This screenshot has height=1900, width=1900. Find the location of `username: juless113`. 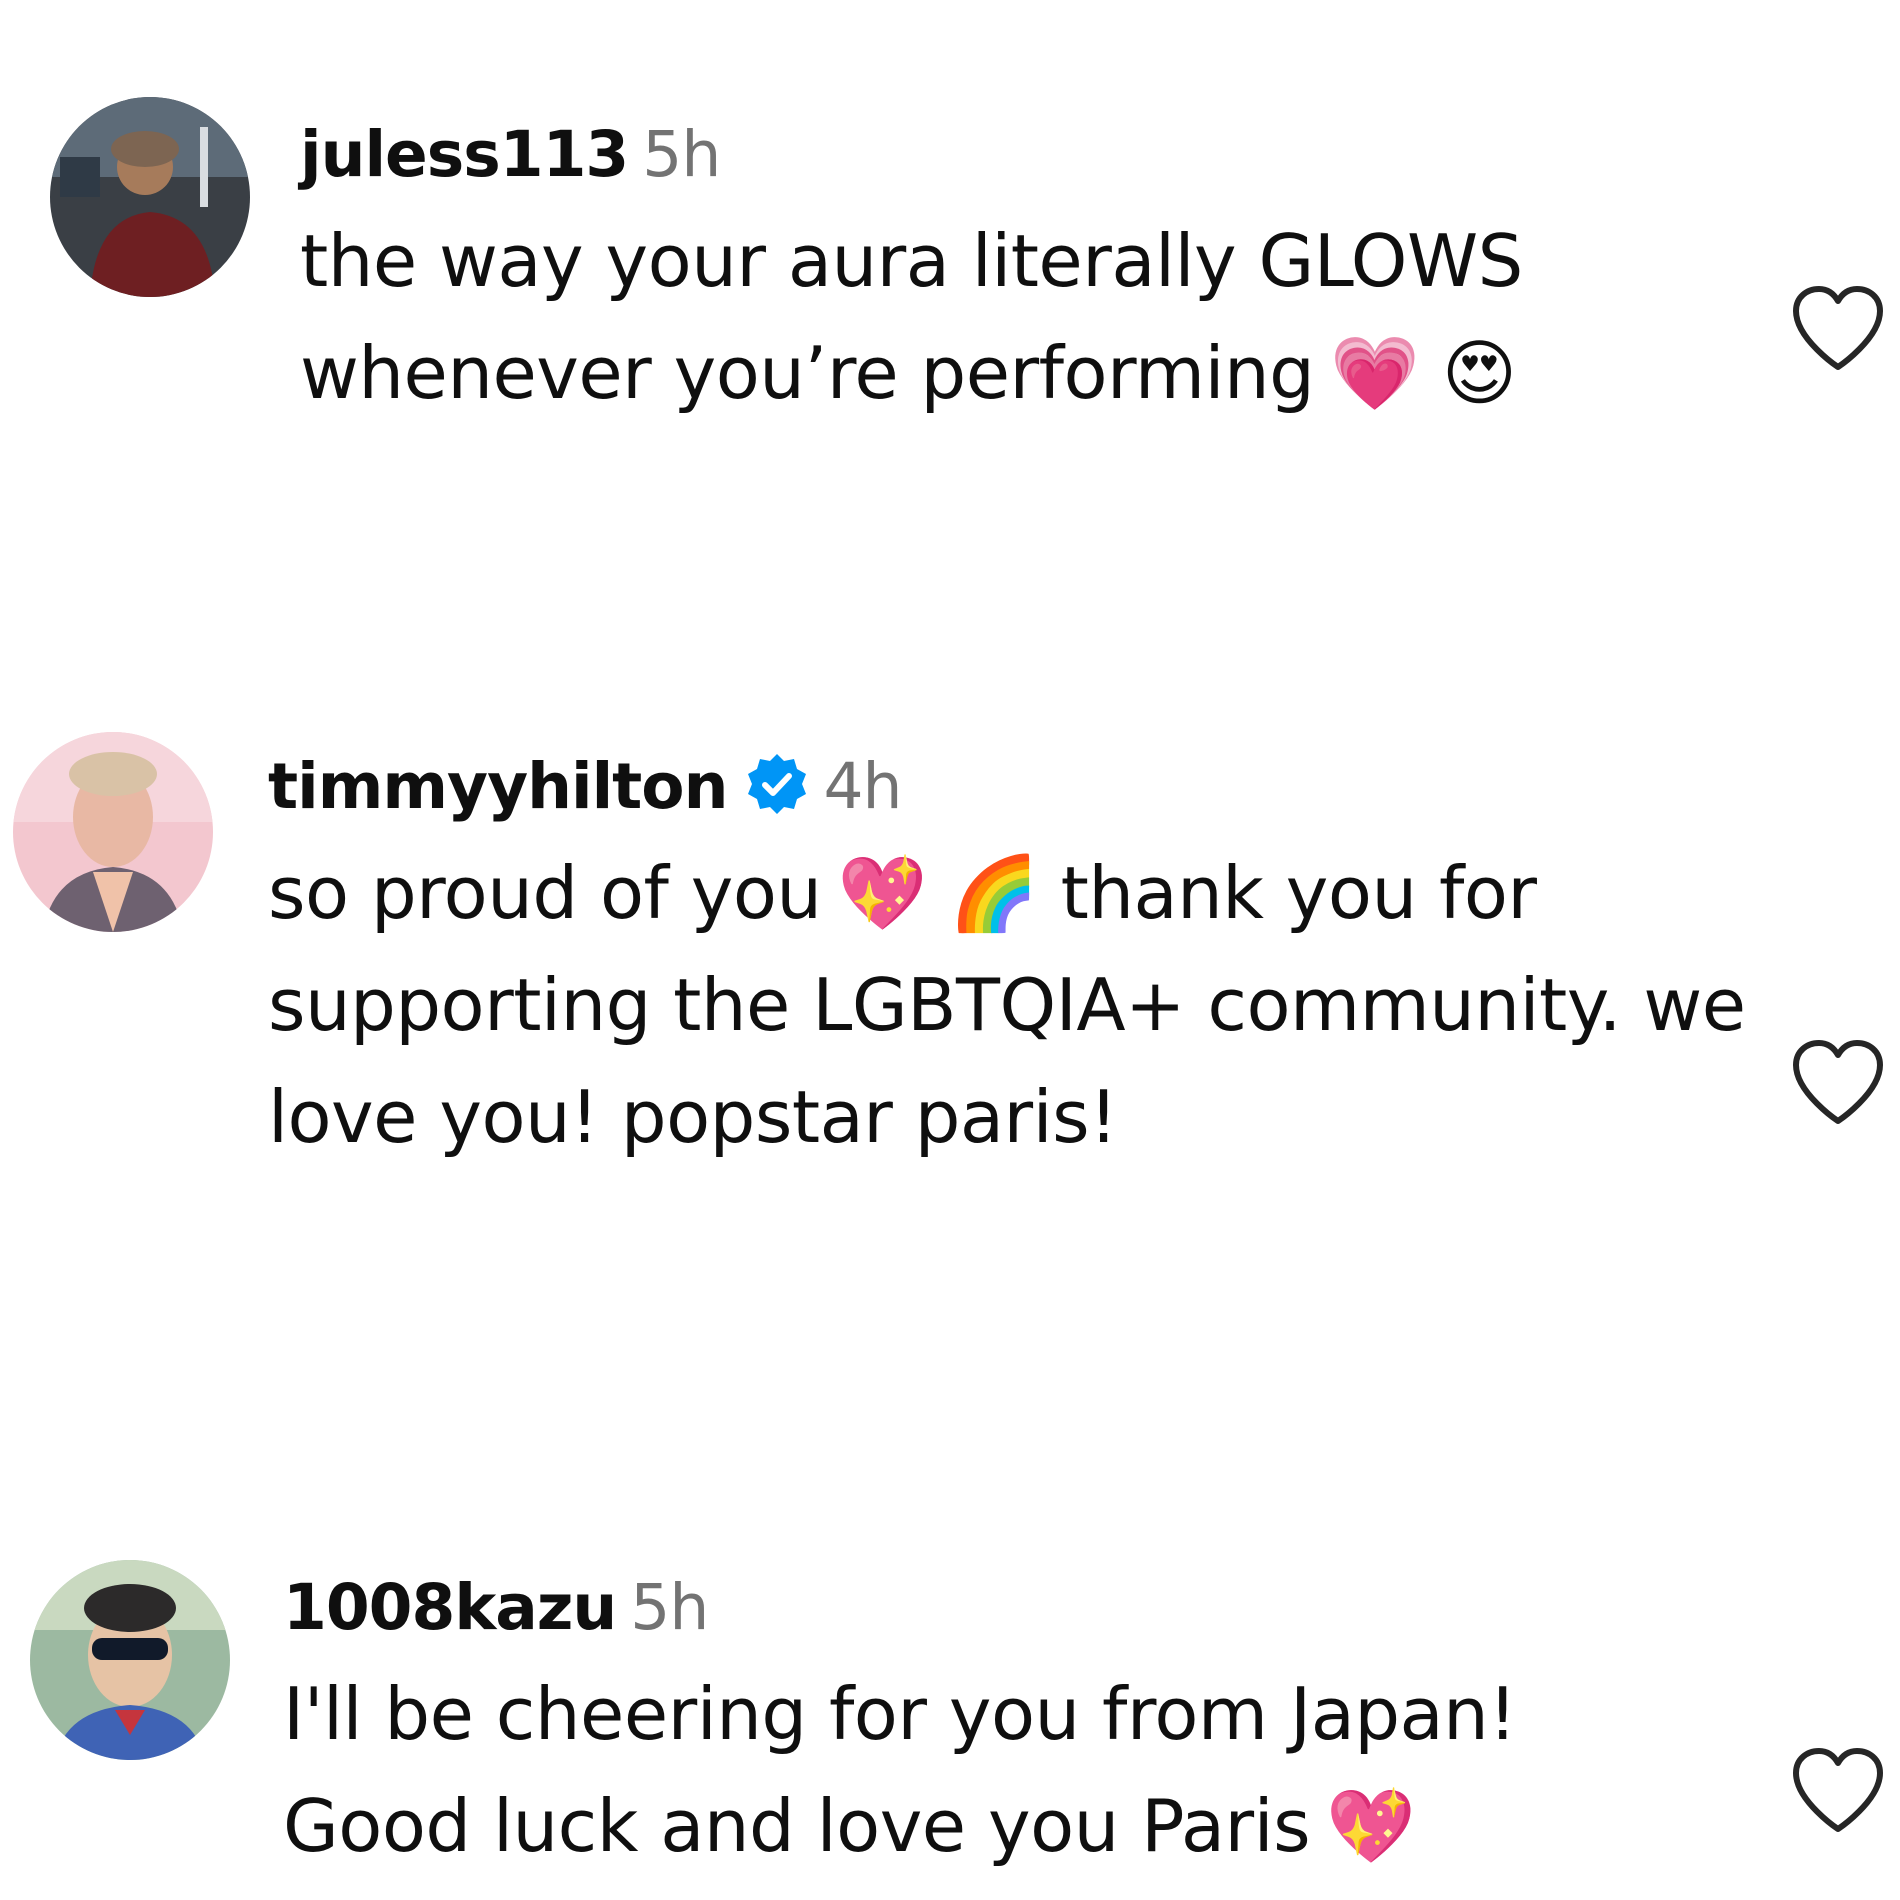

username: juless113 is located at coordinates (464, 154).